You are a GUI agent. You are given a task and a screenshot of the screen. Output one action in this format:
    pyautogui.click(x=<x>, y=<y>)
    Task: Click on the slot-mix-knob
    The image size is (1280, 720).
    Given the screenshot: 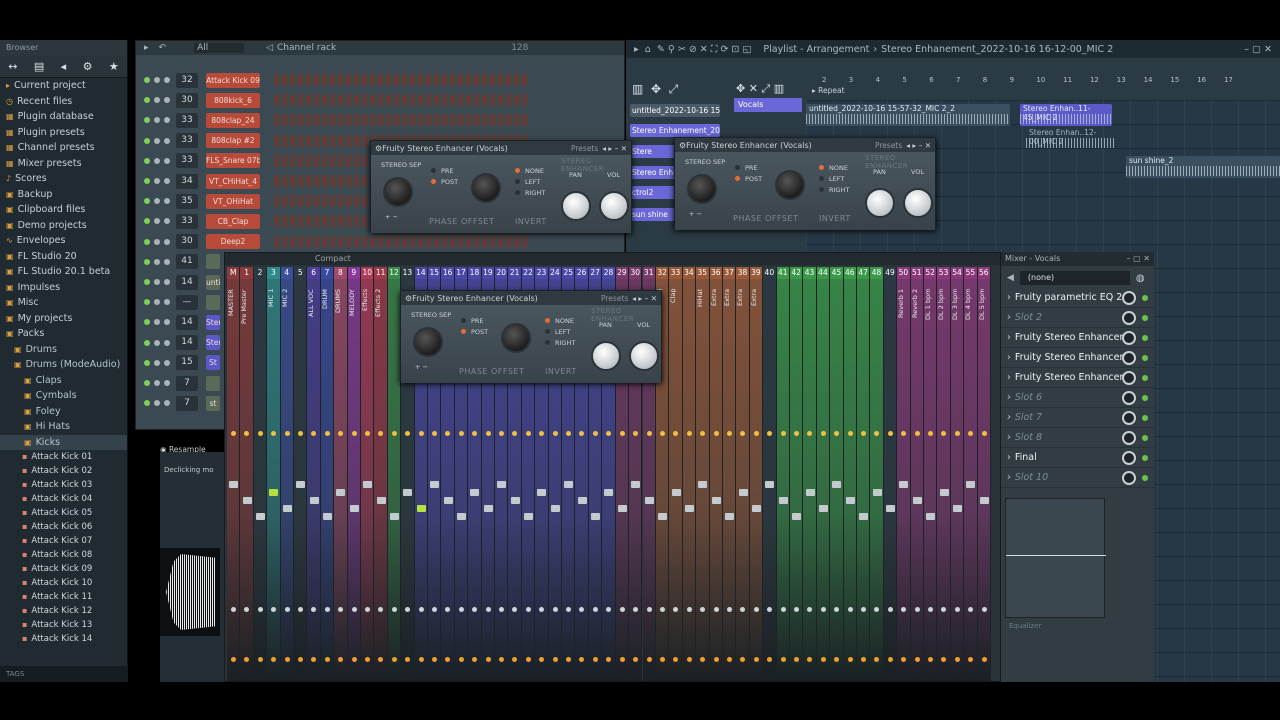 What is the action you would take?
    pyautogui.click(x=1129, y=337)
    